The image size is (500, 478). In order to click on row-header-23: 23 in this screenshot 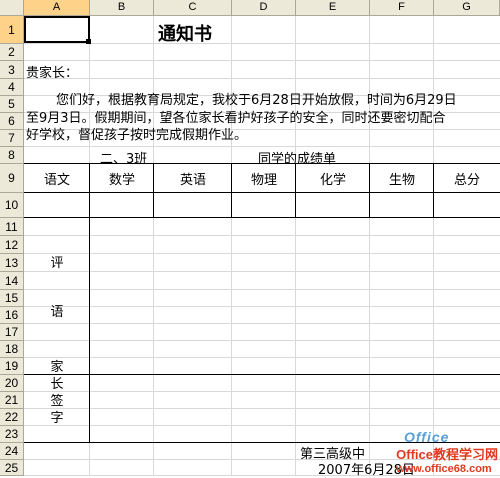, I will do `click(12, 434)`.